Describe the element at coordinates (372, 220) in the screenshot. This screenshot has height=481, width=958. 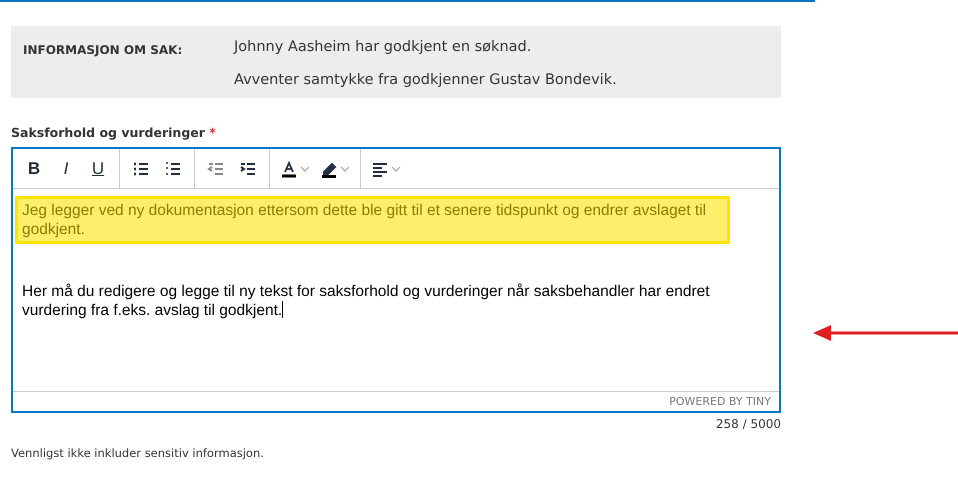
I see `highlighted-paragraph: Jeg legger ved ny dokumentasjon ettersom dette ble gitt til et senere tidspunkt og endrer avslaget til godkjent.` at that location.